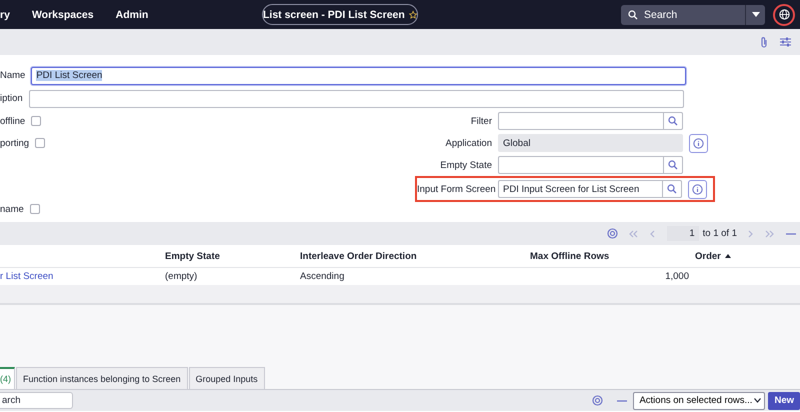  Describe the element at coordinates (570, 256) in the screenshot. I see `column-header: Max Offline Rows` at that location.